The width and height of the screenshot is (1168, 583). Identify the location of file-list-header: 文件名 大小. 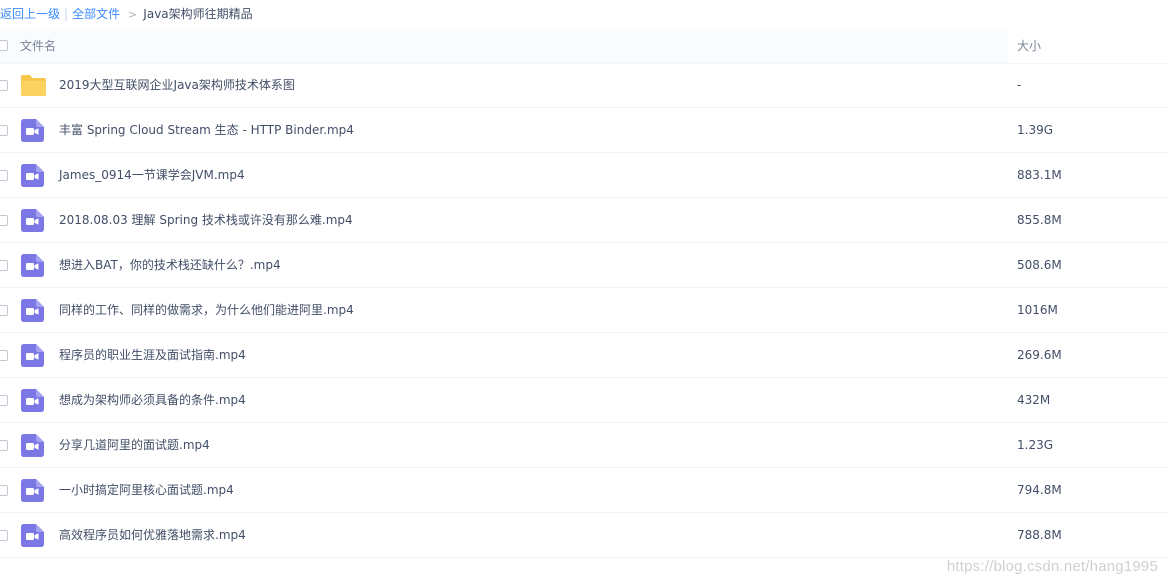
(584, 46).